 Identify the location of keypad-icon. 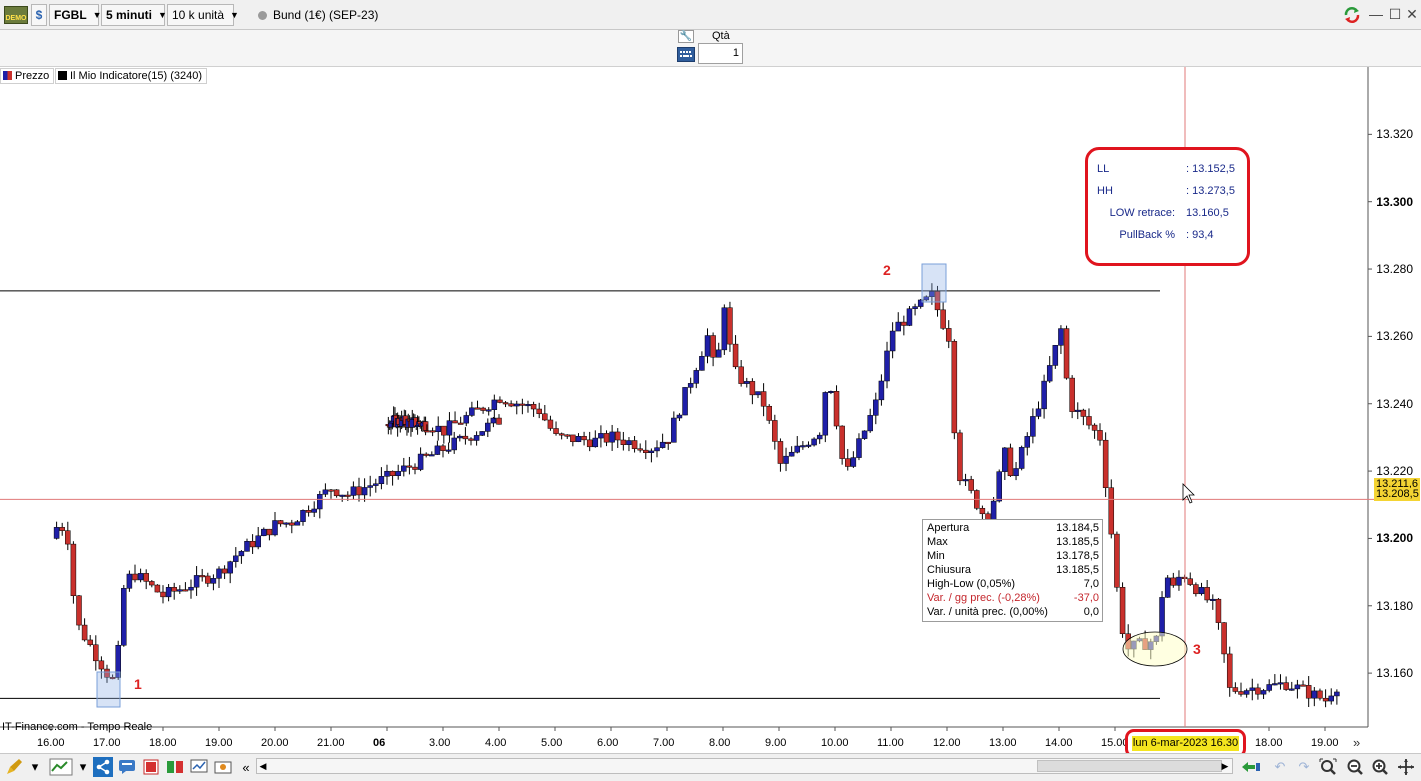
(686, 54).